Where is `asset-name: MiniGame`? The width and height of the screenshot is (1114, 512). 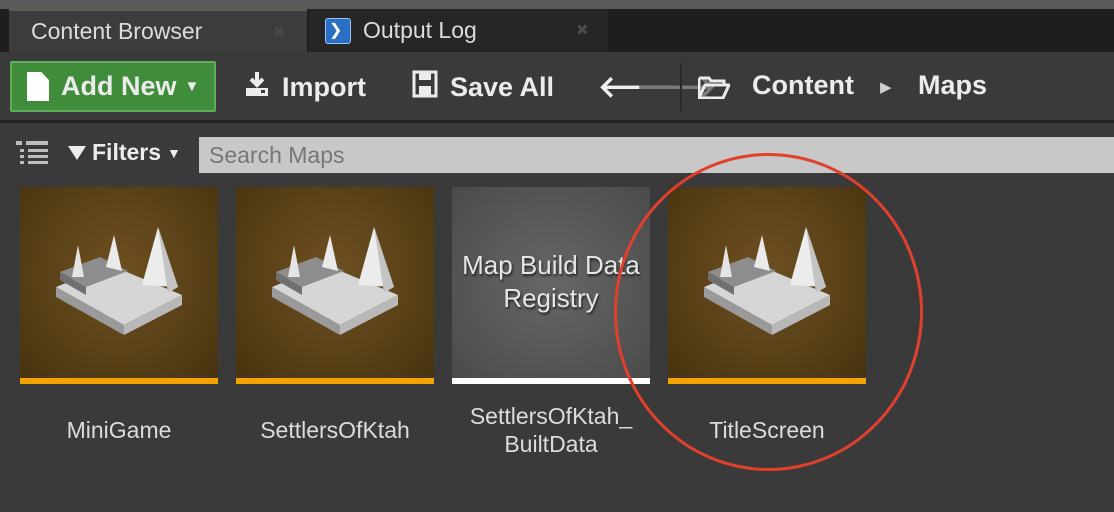
asset-name: MiniGame is located at coordinates (119, 430).